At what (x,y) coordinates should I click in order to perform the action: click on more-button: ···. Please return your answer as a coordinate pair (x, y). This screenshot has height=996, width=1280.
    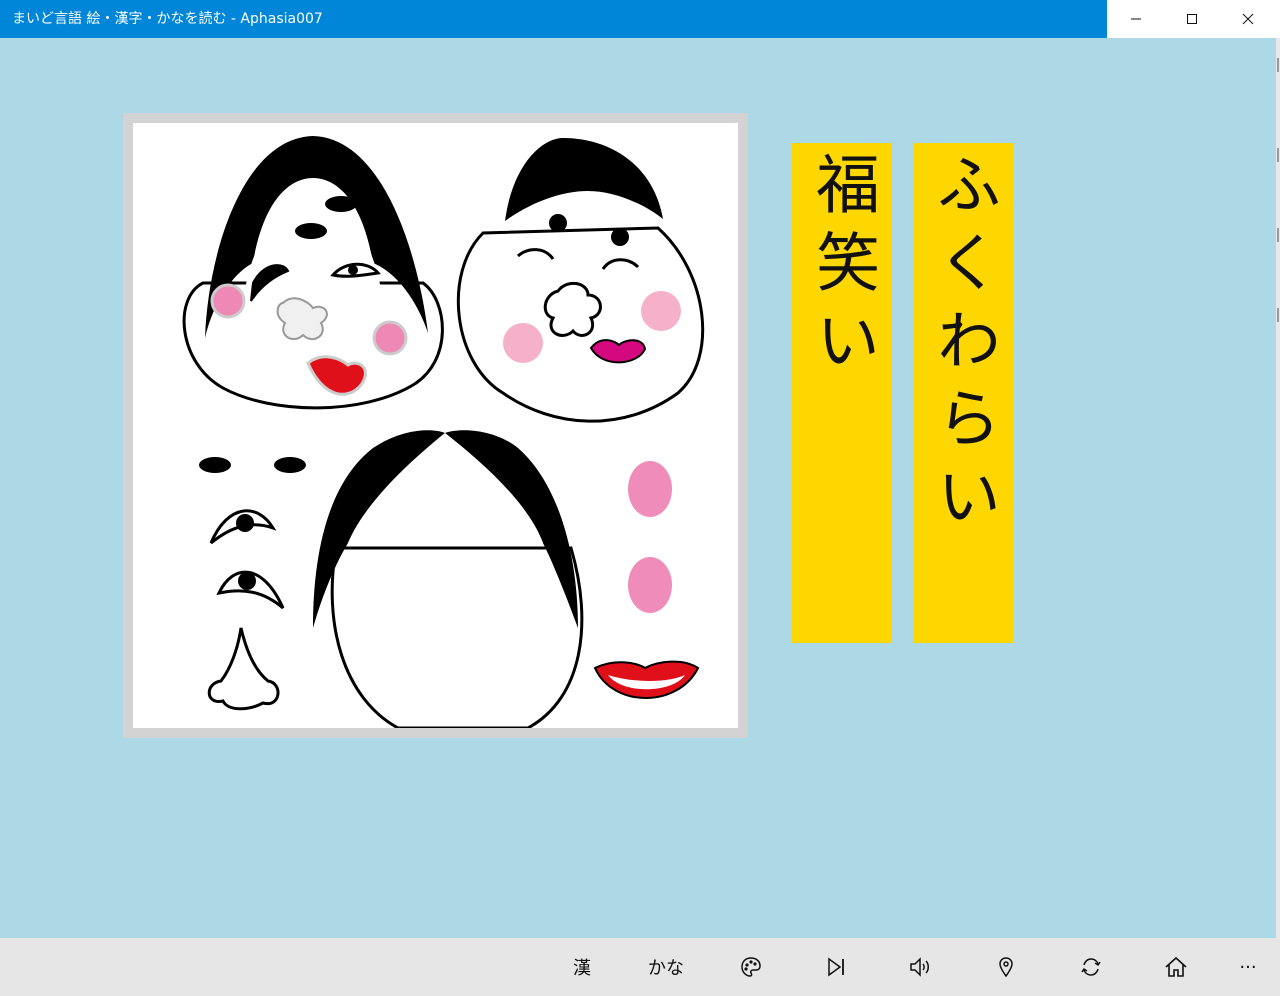
    Looking at the image, I should click on (1248, 967).